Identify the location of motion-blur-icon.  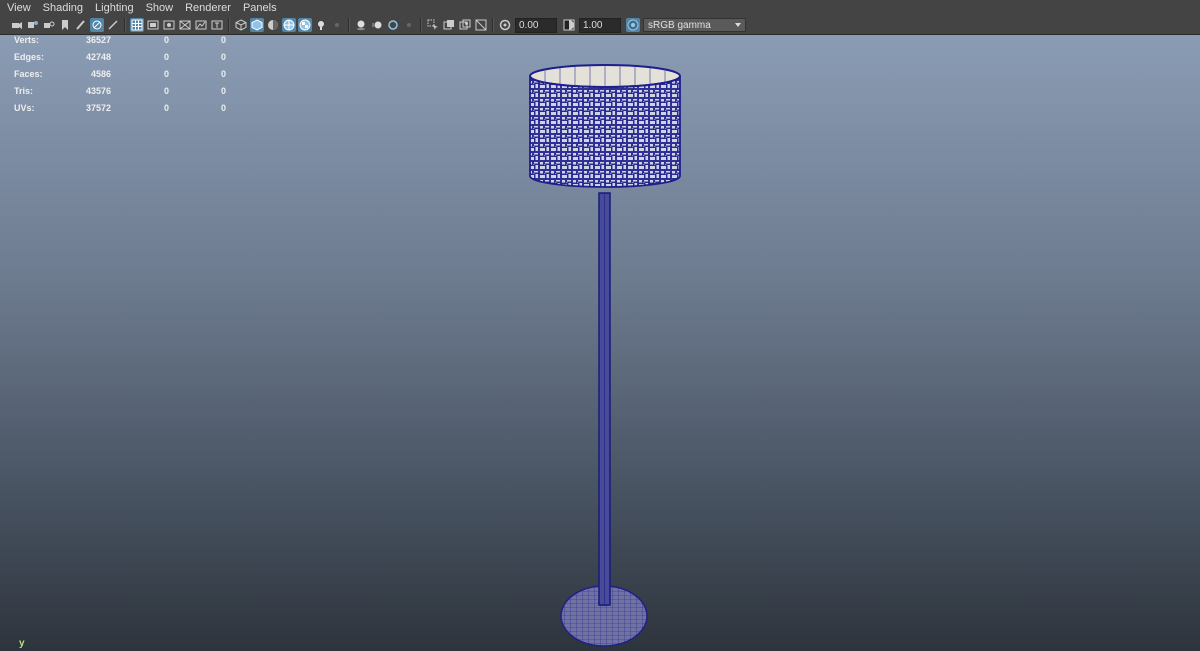
(377, 25).